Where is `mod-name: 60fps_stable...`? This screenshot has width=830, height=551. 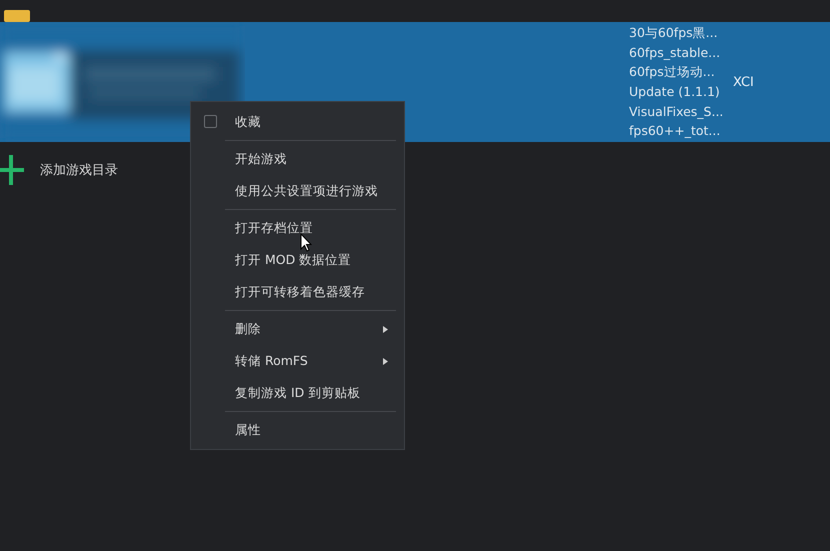 mod-name: 60fps_stable... is located at coordinates (675, 53).